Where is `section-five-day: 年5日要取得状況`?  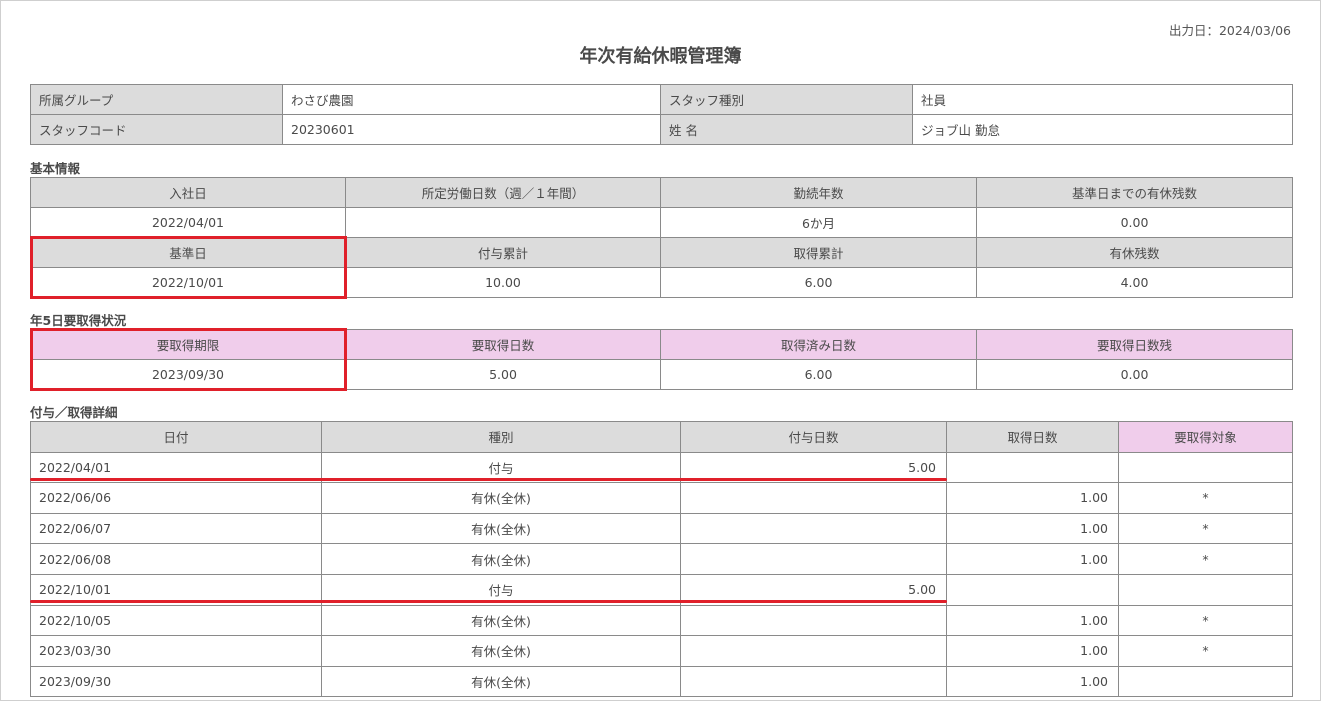
section-five-day: 年5日要取得状況 is located at coordinates (78, 320).